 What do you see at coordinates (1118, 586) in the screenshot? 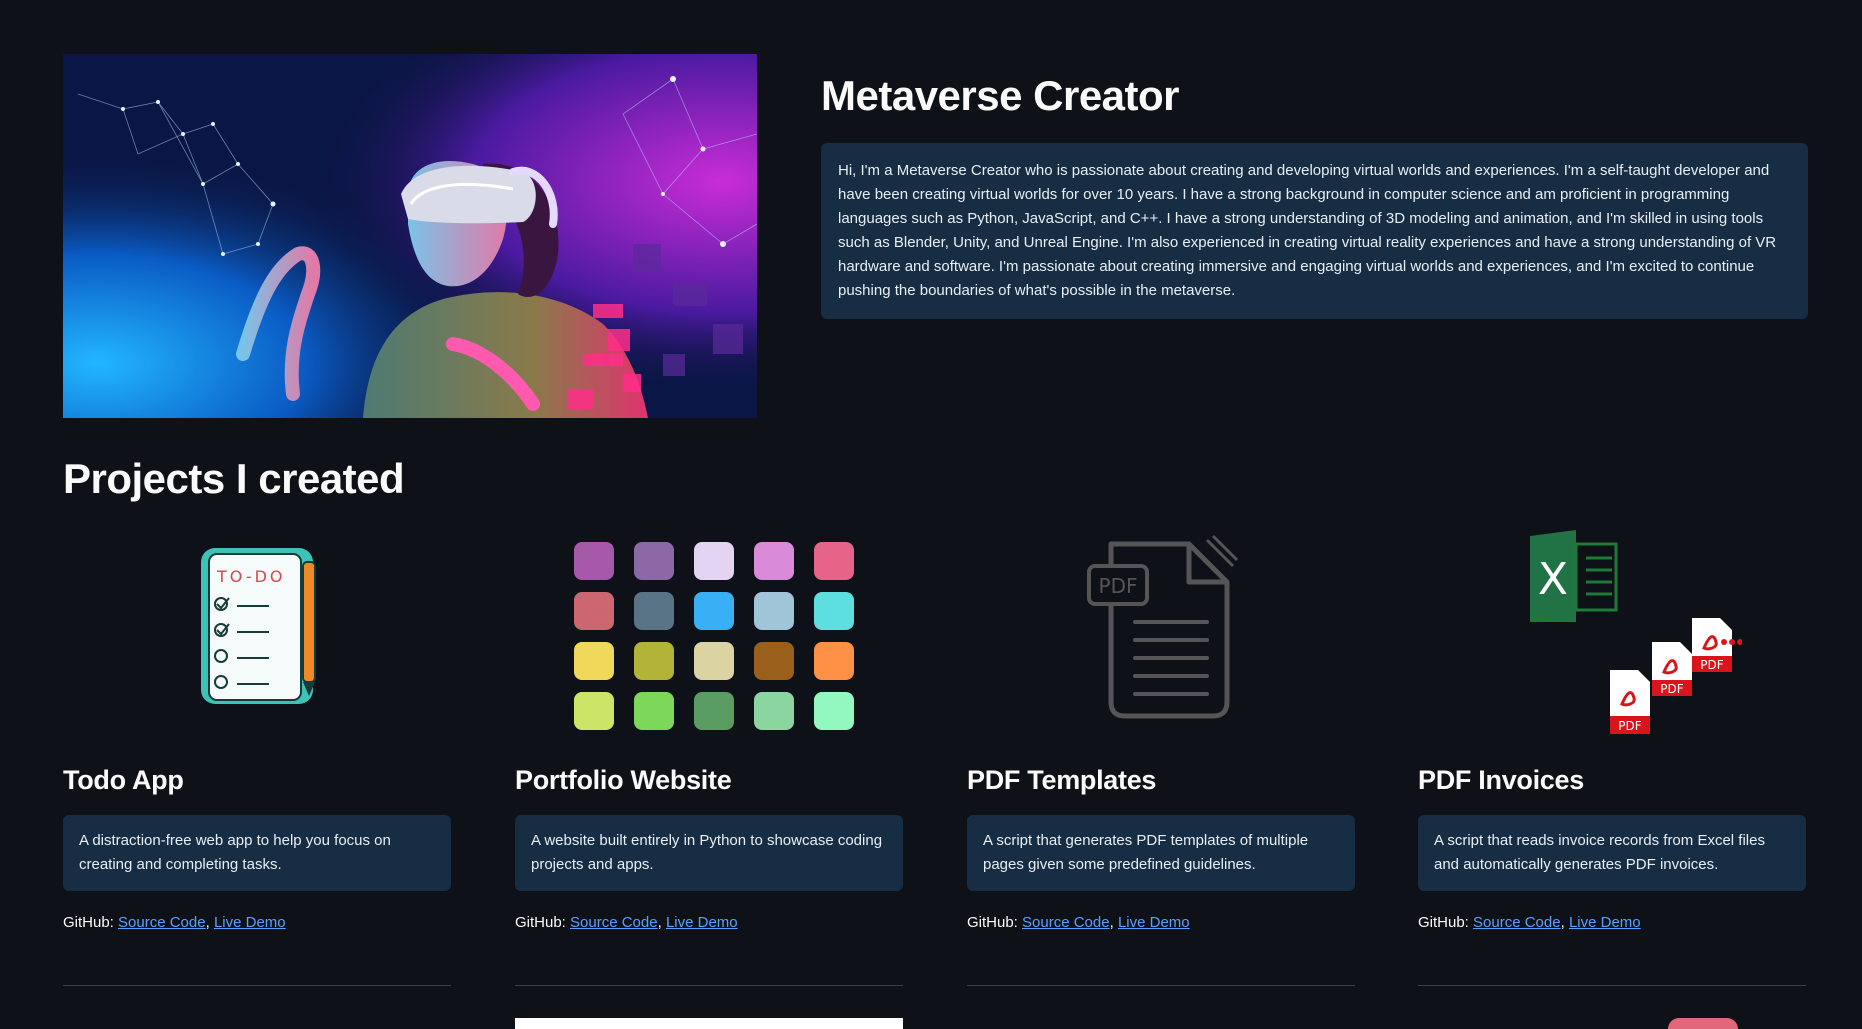
I see `pdf-label: PDF` at bounding box center [1118, 586].